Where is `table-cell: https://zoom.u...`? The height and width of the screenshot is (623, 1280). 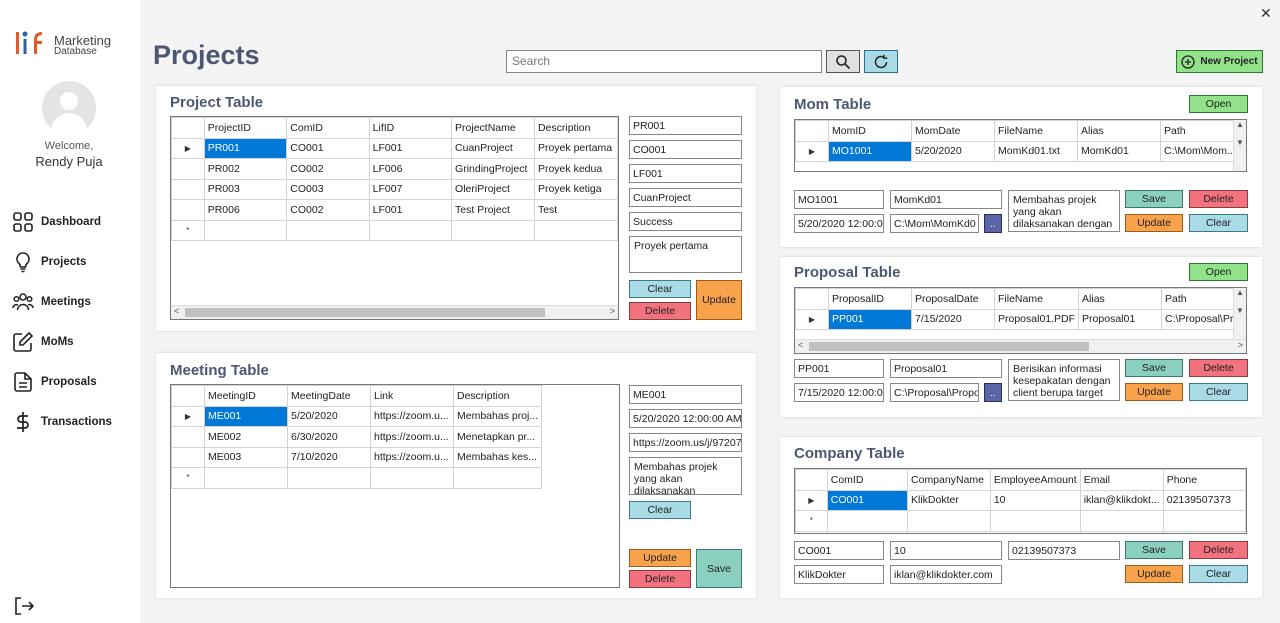
table-cell: https://zoom.u... is located at coordinates (412, 437).